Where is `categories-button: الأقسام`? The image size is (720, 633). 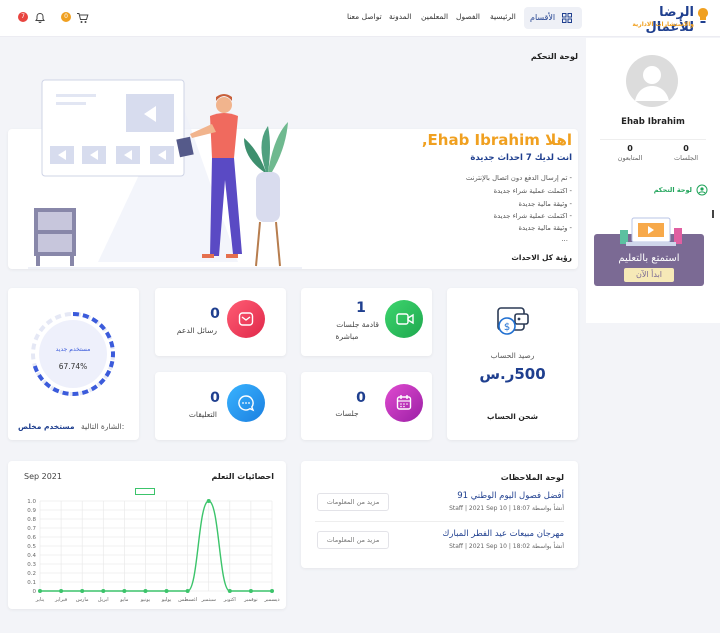
categories-button: الأقسام is located at coordinates (553, 18).